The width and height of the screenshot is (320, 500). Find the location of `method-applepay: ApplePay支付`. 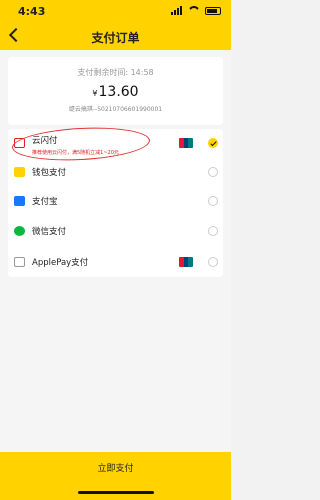

method-applepay: ApplePay支付 is located at coordinates (115, 262).